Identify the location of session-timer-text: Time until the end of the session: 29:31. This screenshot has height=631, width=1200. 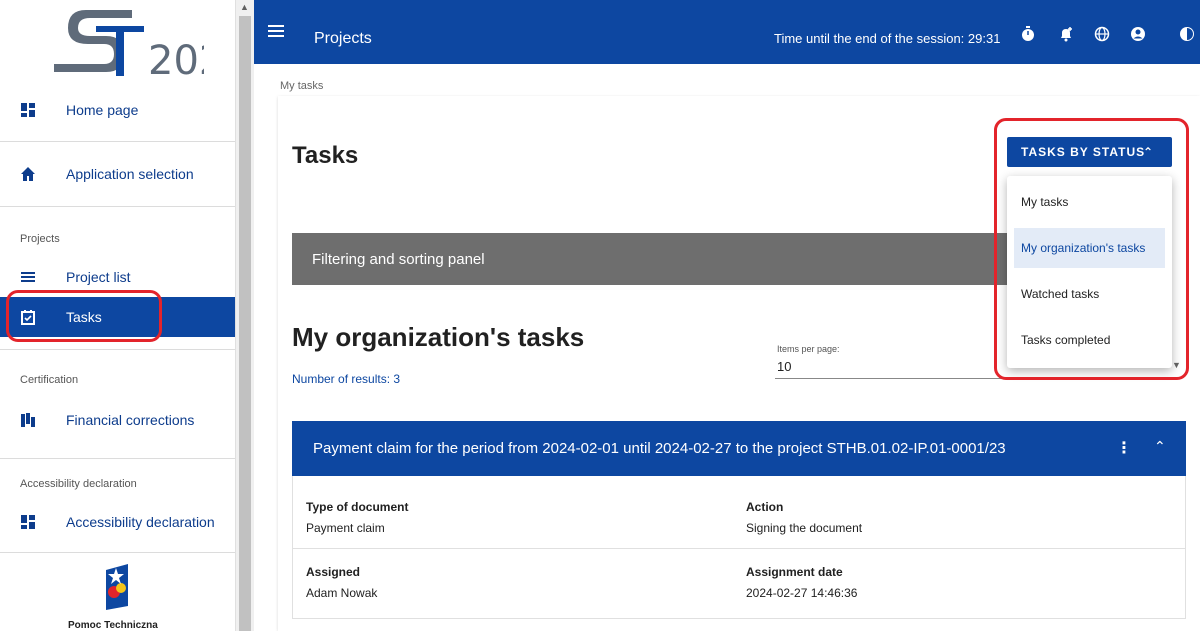
(887, 38).